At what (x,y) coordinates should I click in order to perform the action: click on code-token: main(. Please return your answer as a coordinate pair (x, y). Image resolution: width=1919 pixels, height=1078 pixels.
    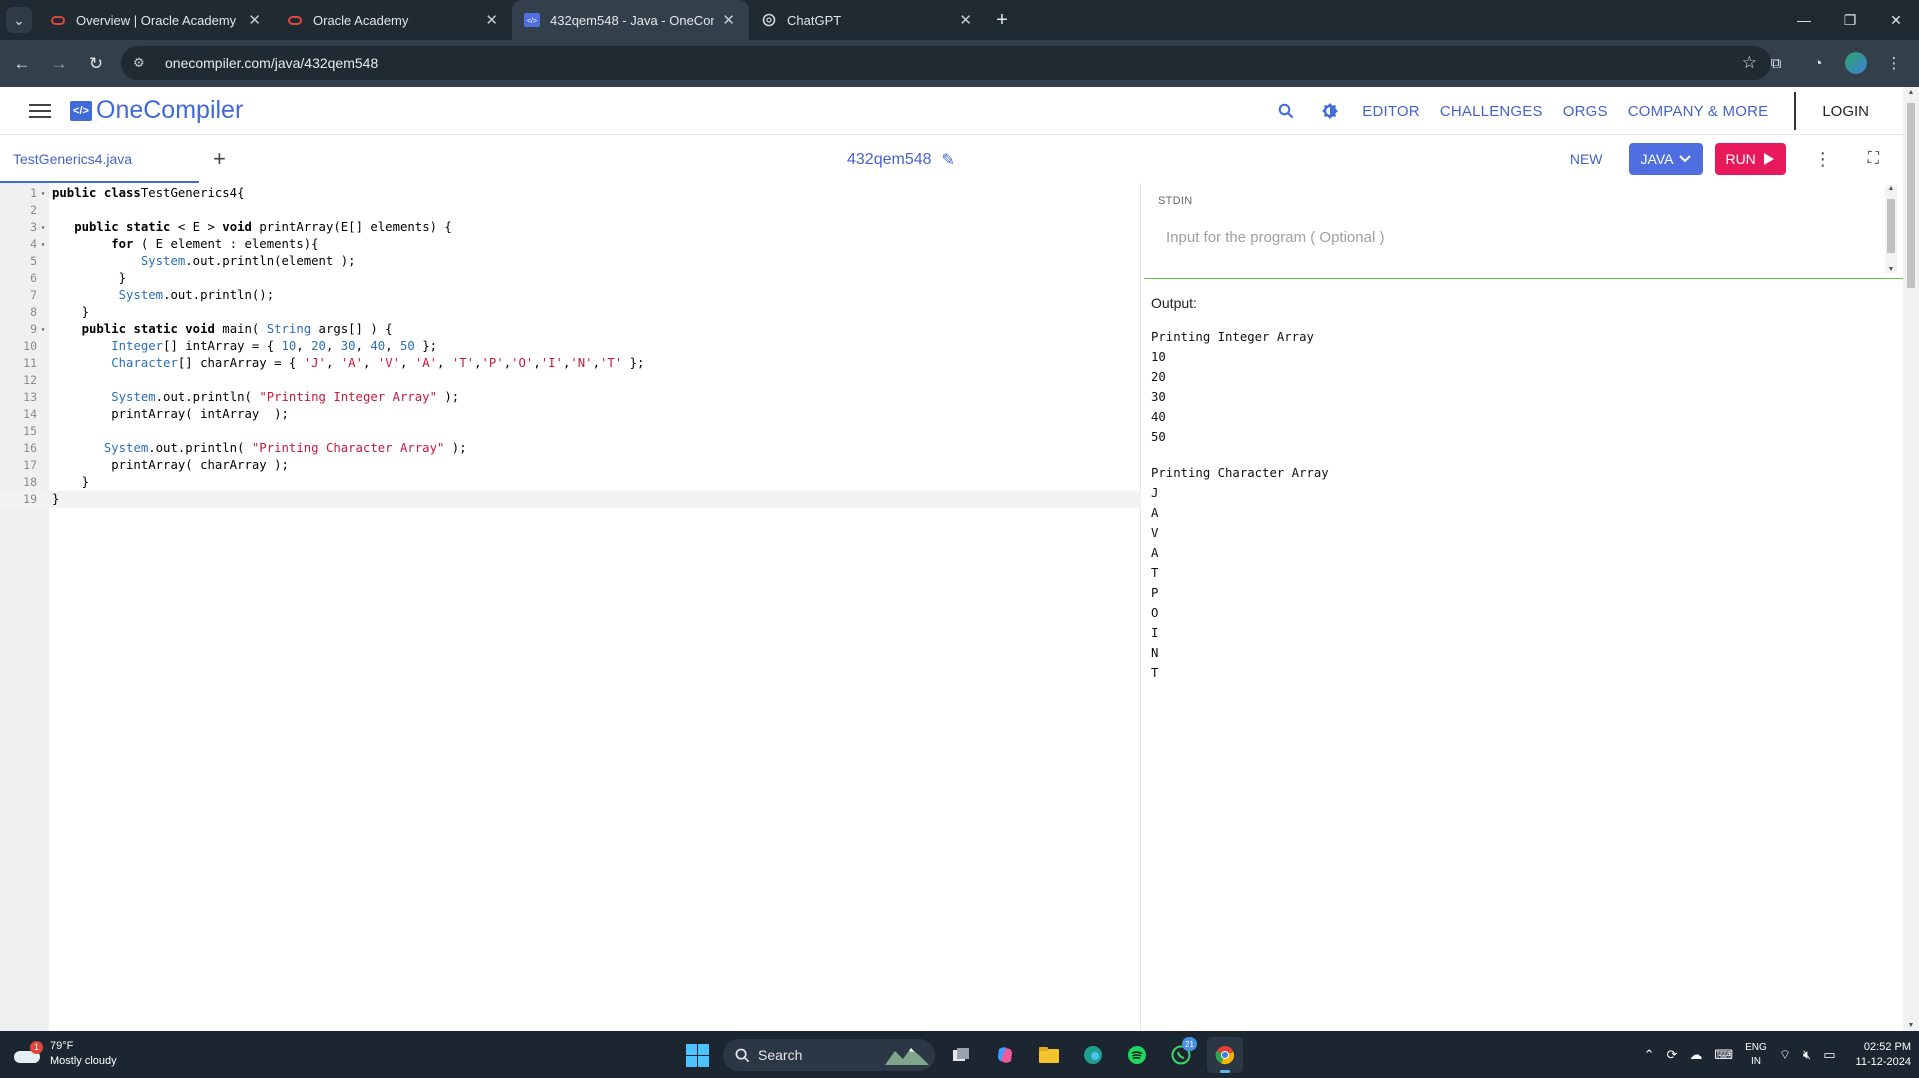
    Looking at the image, I should click on (240, 329).